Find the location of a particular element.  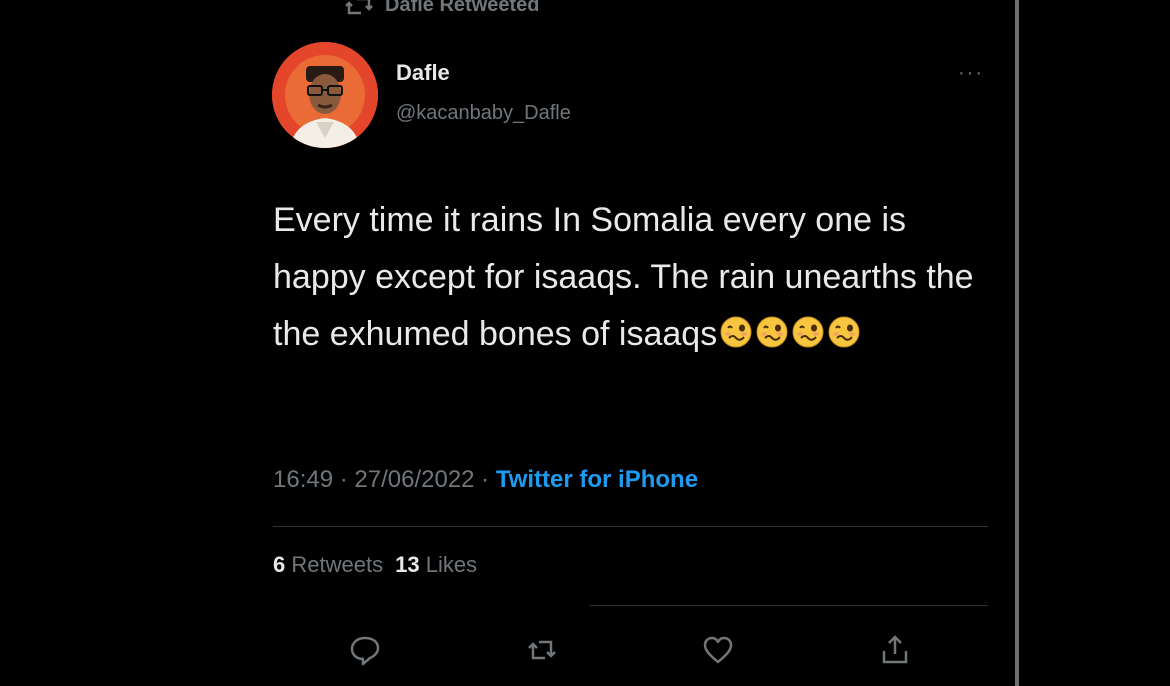

column-border is located at coordinates (1017, 343).